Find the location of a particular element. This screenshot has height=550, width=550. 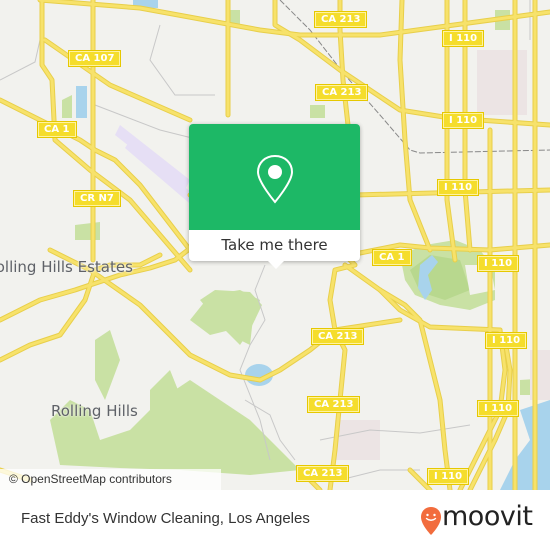

moovit-logo-text: moovit is located at coordinates (487, 516).